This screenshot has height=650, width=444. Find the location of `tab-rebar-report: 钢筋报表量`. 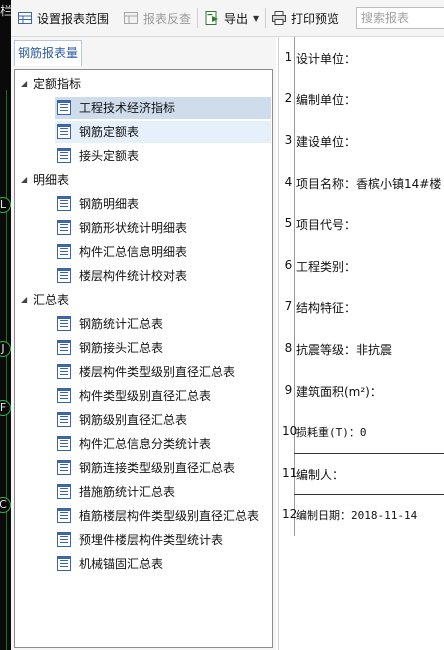

tab-rebar-report: 钢筋报表量 is located at coordinates (48, 53).